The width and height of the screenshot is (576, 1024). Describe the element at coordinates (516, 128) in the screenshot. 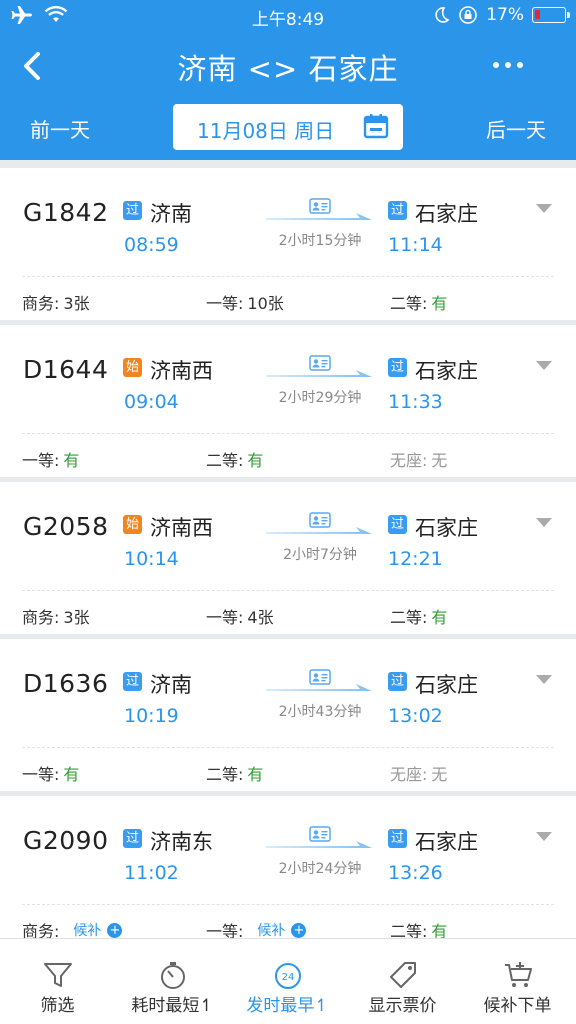

I see `next-day-button: 后一天` at that location.